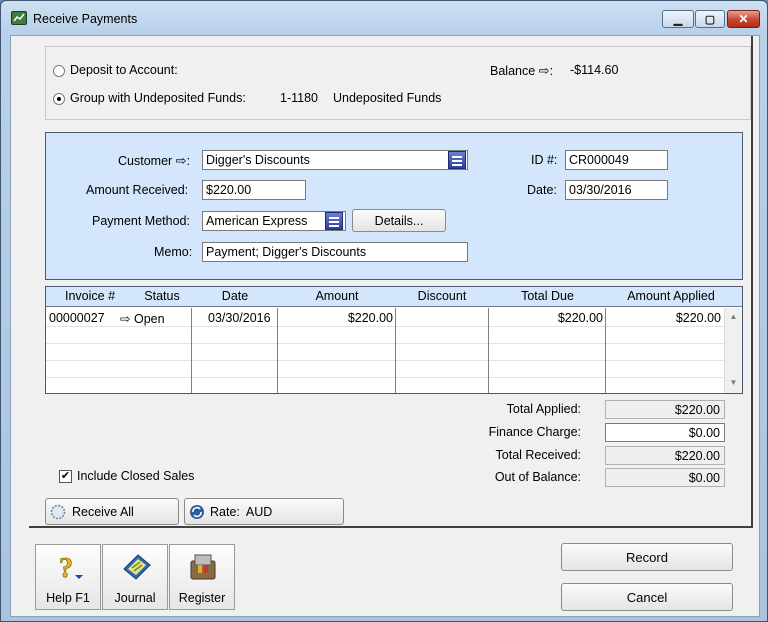  Describe the element at coordinates (197, 511) in the screenshot. I see `currency-rate-icon` at that location.